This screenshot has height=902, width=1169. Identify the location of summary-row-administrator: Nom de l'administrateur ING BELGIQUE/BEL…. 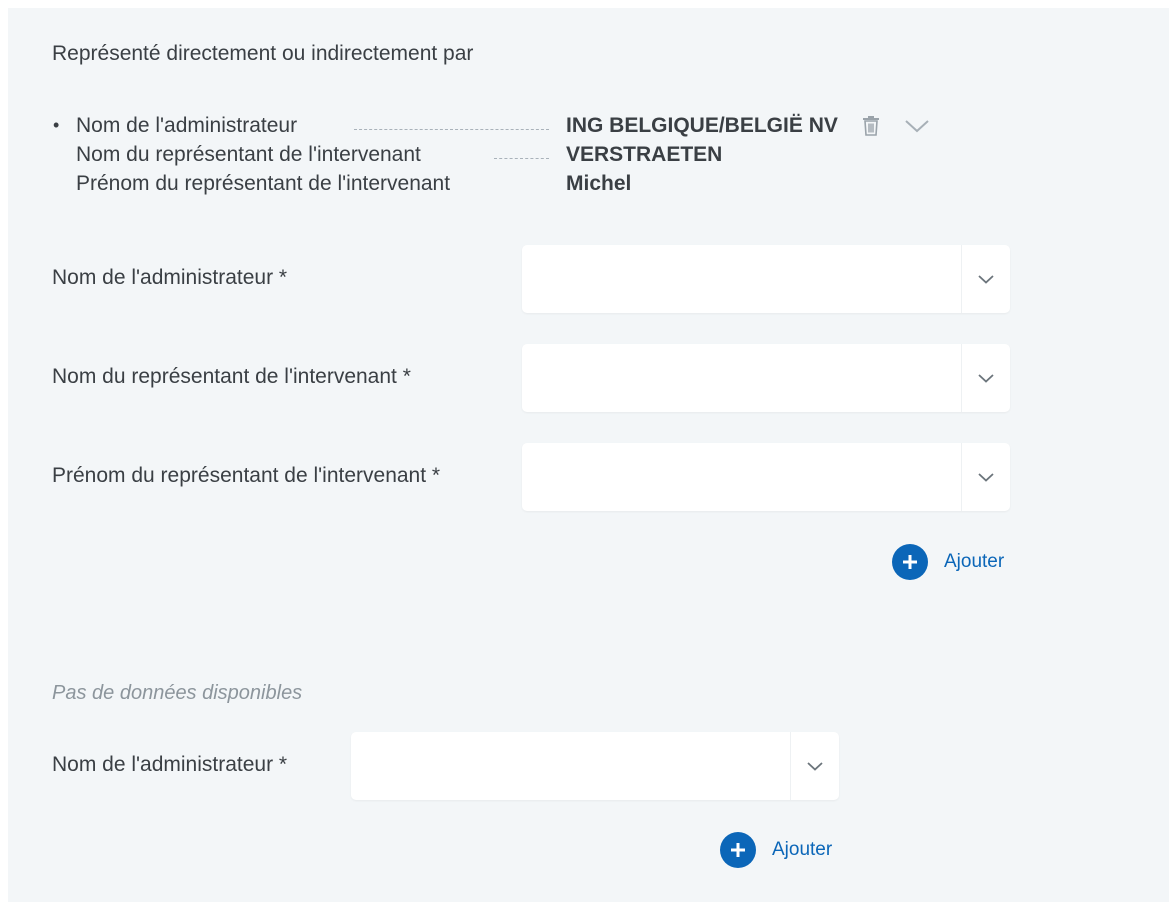
(506, 128).